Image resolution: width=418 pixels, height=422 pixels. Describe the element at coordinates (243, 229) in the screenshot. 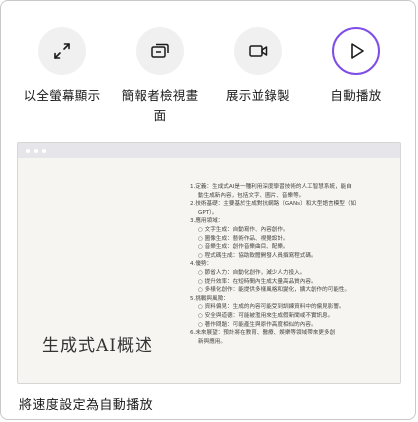

I see `slide-line: ○ 文字生成：自動寫作、內容創作。` at that location.